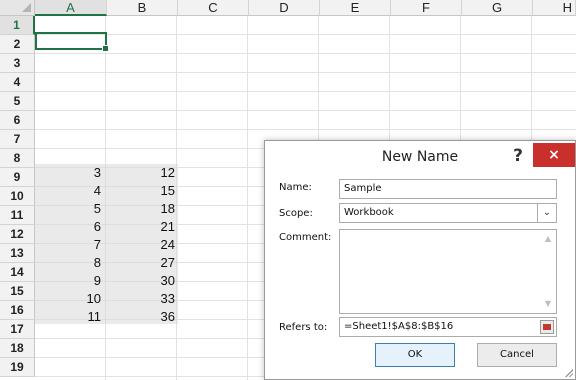 The width and height of the screenshot is (576, 380). Describe the element at coordinates (17, 291) in the screenshot. I see `row-header-15: 15` at that location.